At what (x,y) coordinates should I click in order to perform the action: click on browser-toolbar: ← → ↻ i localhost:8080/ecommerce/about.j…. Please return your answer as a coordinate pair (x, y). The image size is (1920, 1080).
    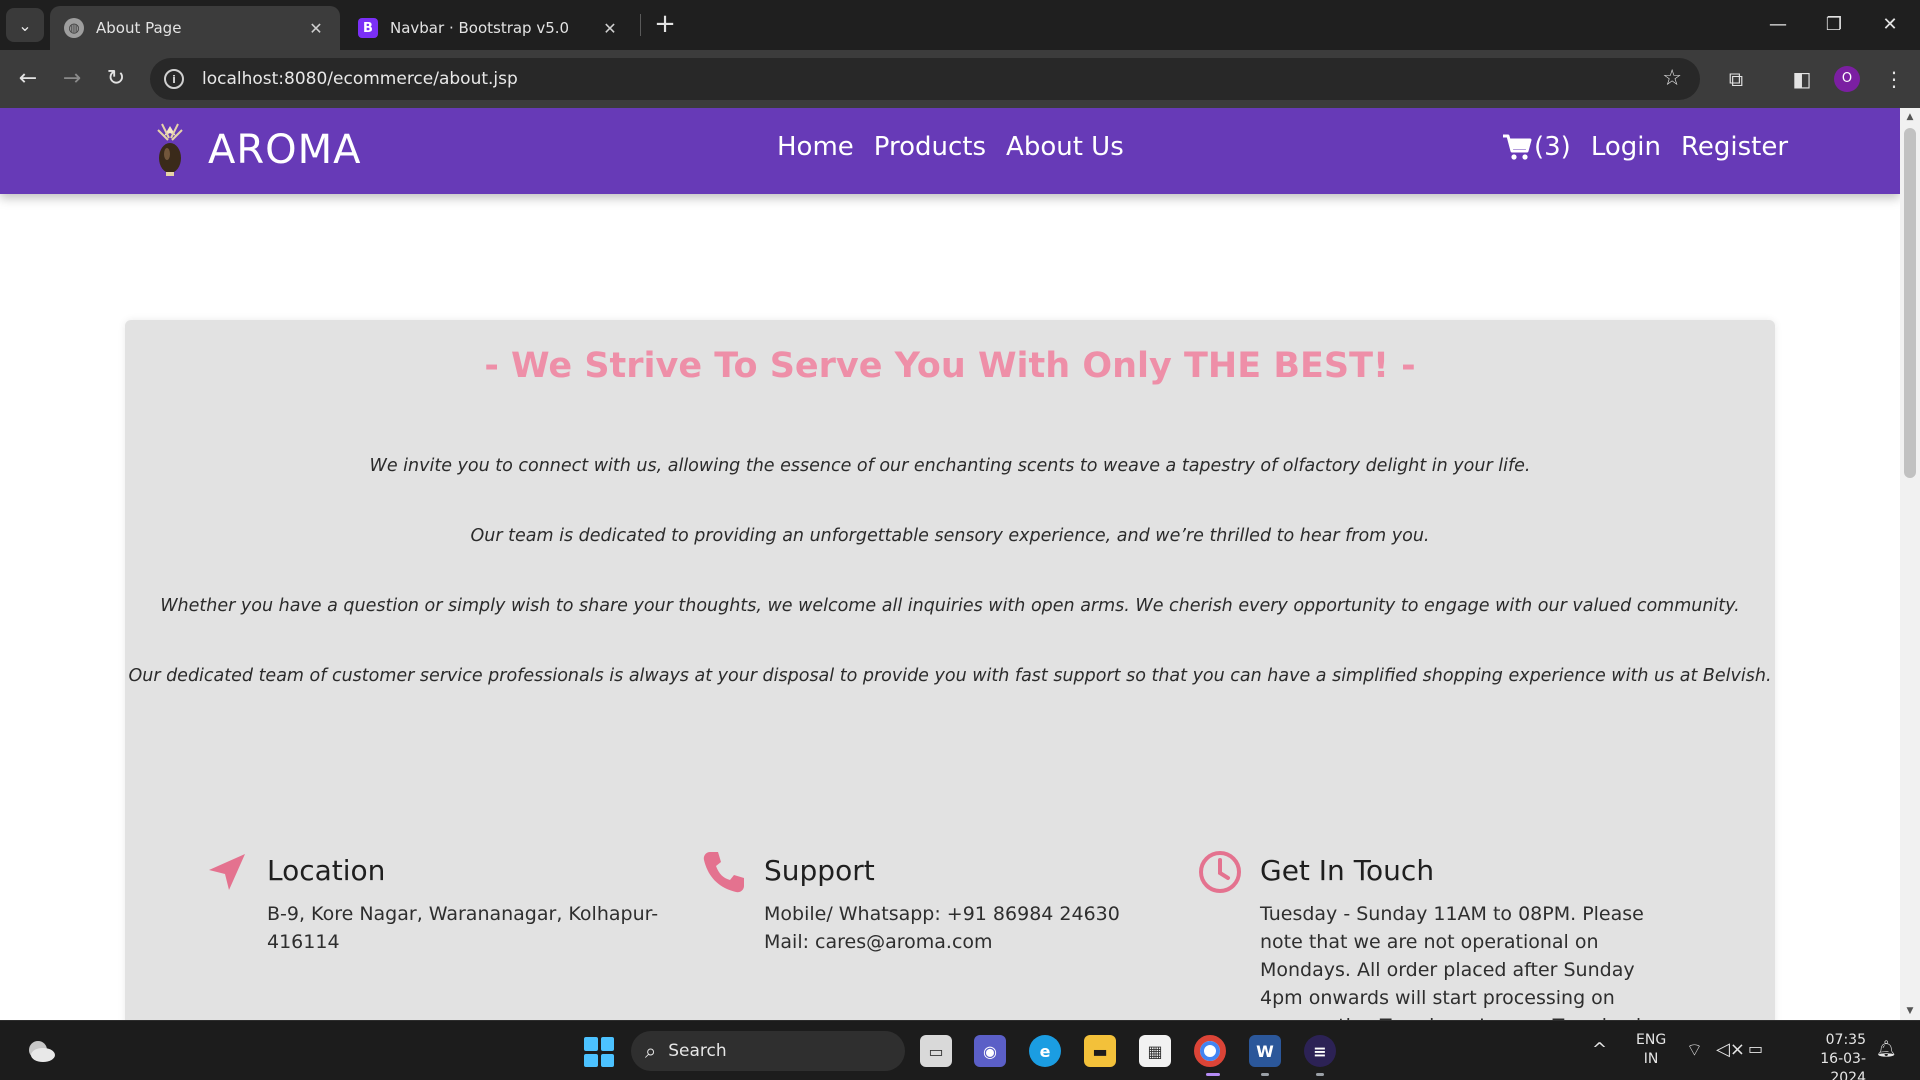
    Looking at the image, I should click on (960, 79).